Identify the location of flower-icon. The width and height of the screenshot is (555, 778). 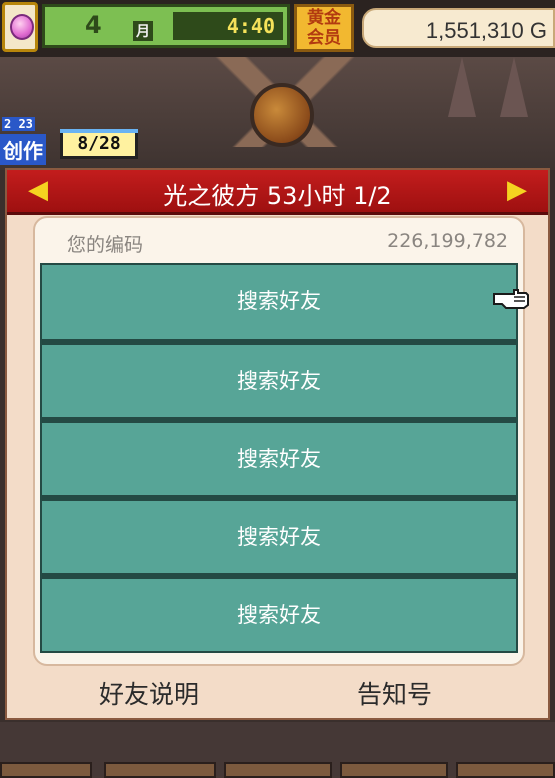
(22, 27).